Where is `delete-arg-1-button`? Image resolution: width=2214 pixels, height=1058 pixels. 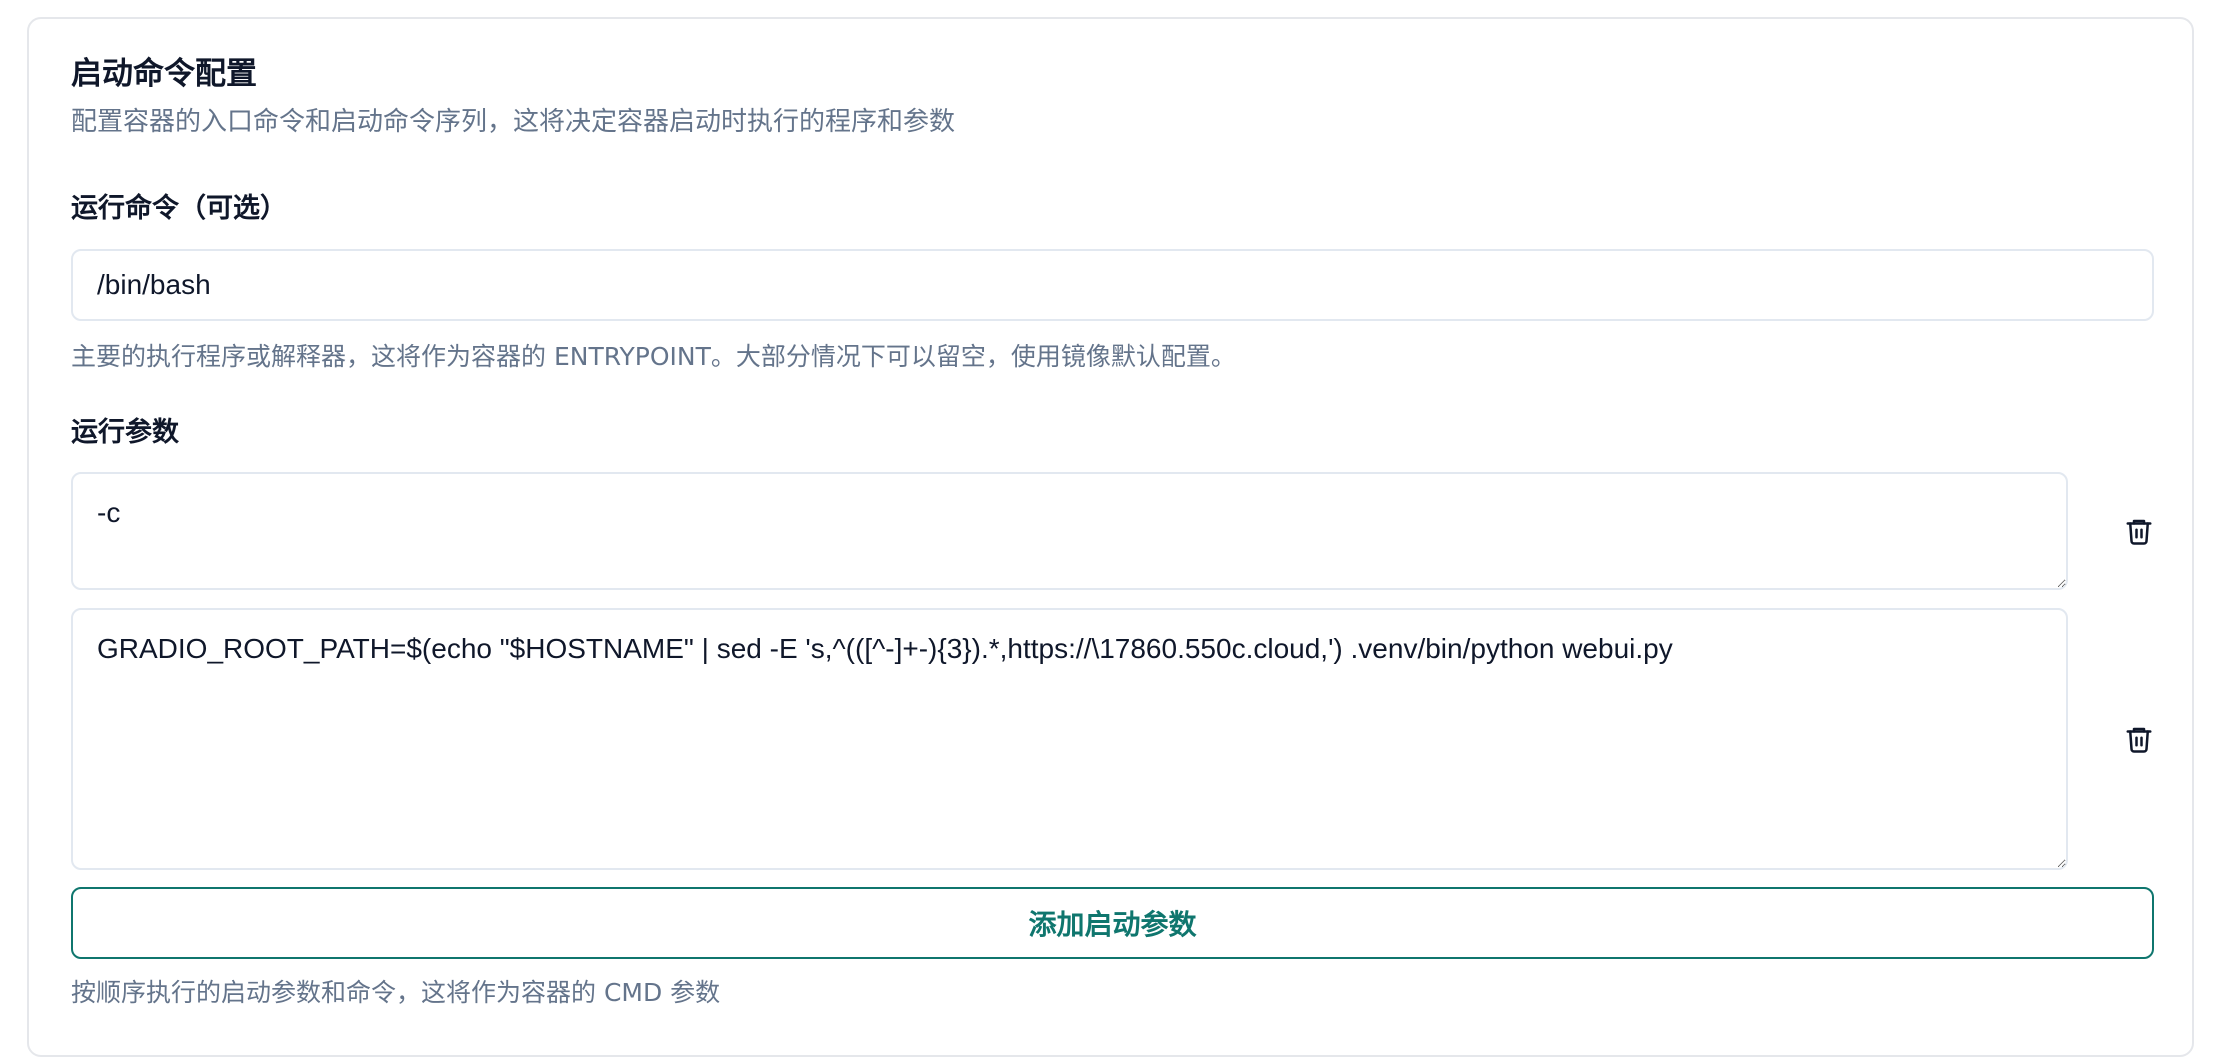
delete-arg-1-button is located at coordinates (2139, 531).